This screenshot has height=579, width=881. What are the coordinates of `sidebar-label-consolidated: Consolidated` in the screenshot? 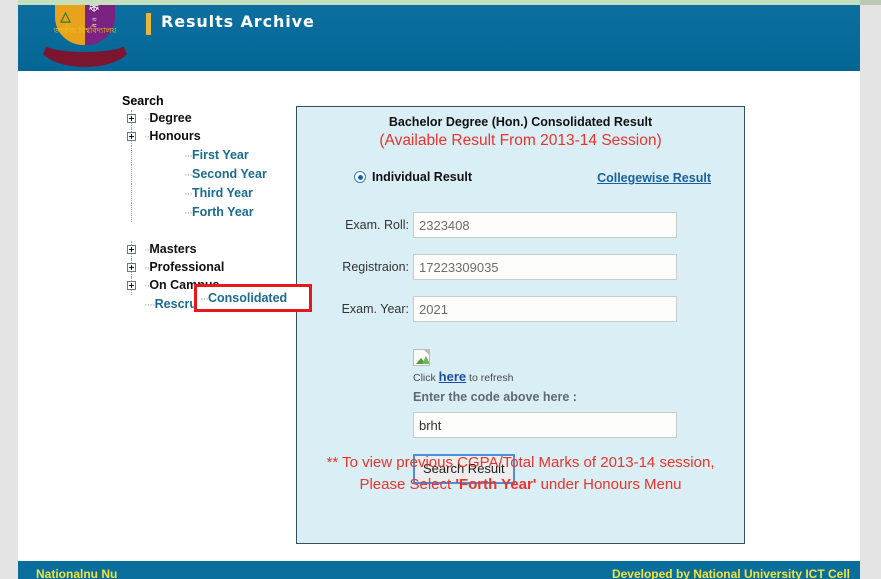 It's located at (248, 298).